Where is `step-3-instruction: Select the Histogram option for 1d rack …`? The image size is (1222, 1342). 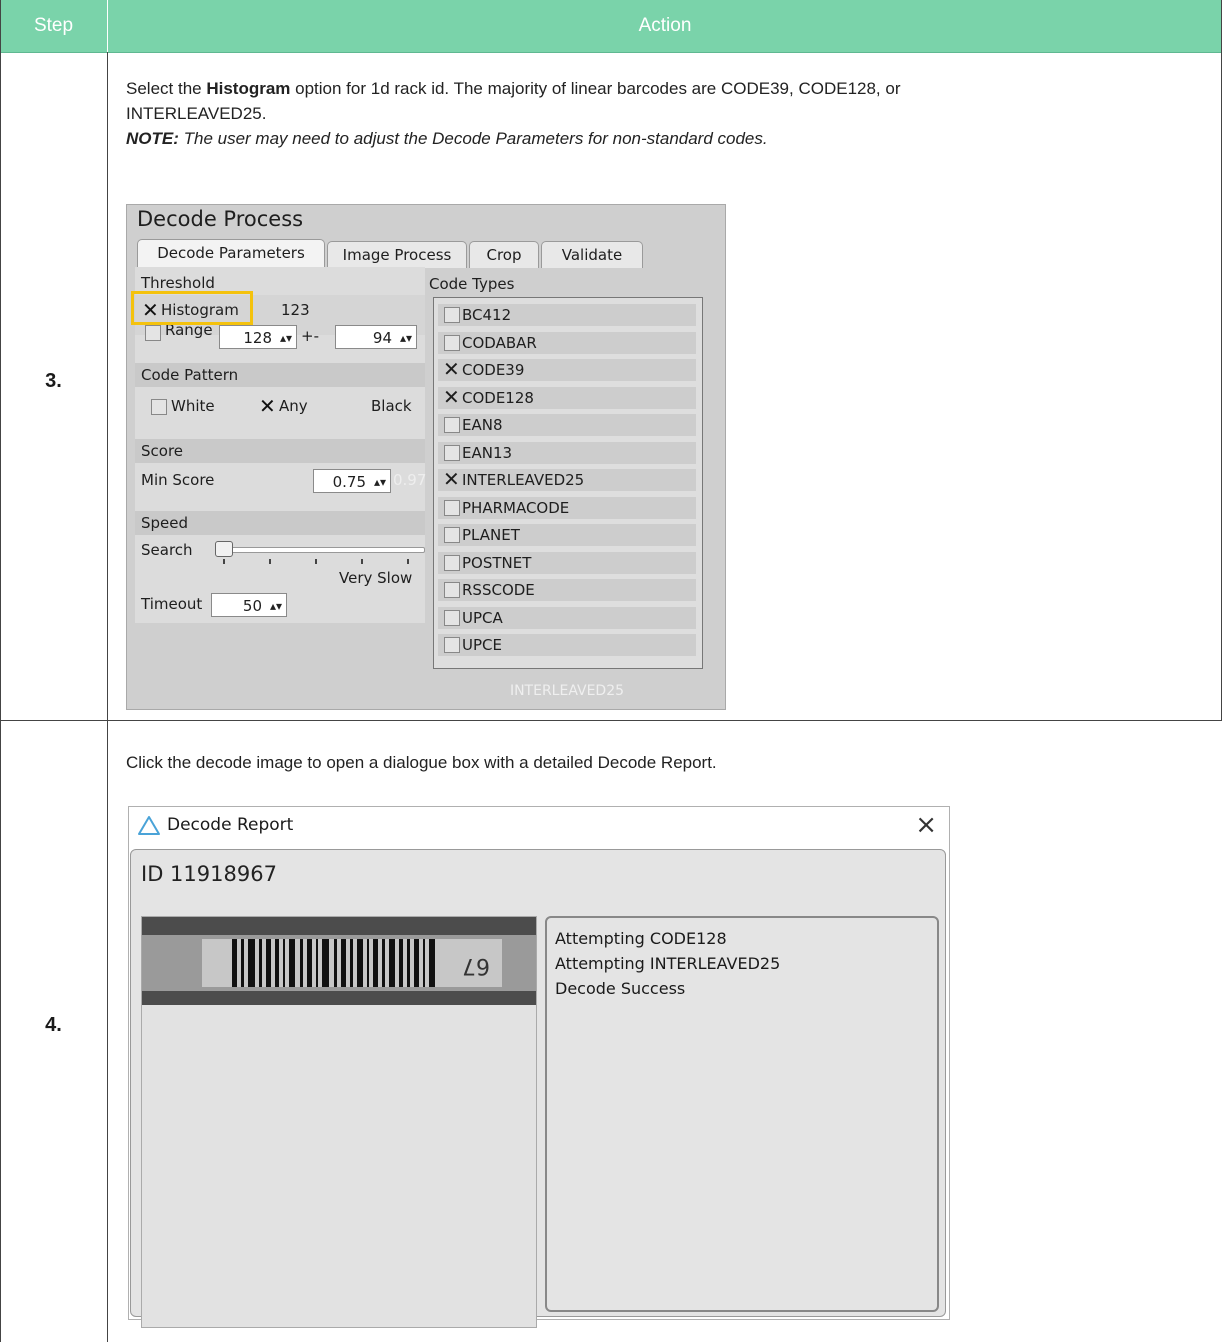 step-3-instruction: Select the Histogram option for 1d rack … is located at coordinates (666, 113).